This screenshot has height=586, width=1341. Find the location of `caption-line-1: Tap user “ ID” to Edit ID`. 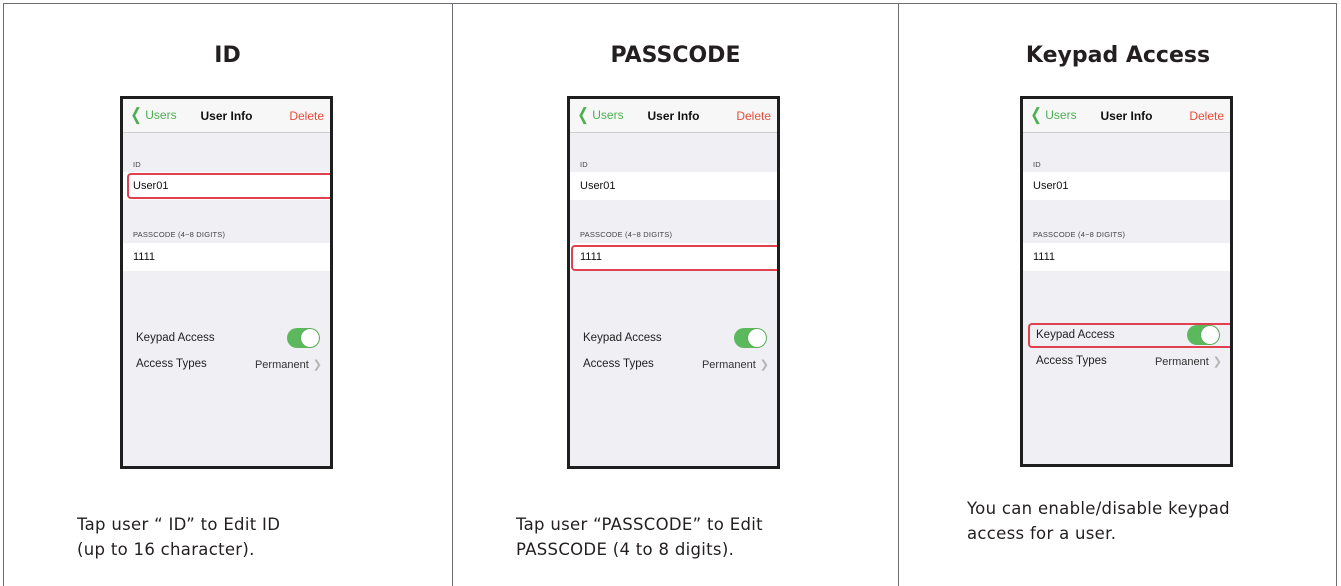

caption-line-1: Tap user “ ID” to Edit ID is located at coordinates (179, 524).